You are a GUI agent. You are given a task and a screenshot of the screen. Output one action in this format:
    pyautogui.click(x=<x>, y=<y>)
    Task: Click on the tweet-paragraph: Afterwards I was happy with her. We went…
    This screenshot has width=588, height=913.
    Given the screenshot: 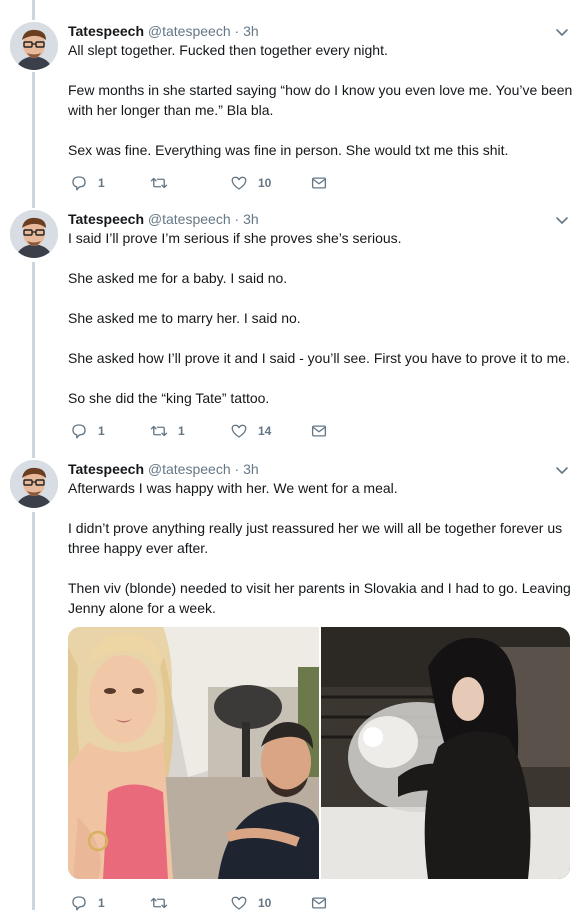 What is the action you would take?
    pyautogui.click(x=233, y=488)
    